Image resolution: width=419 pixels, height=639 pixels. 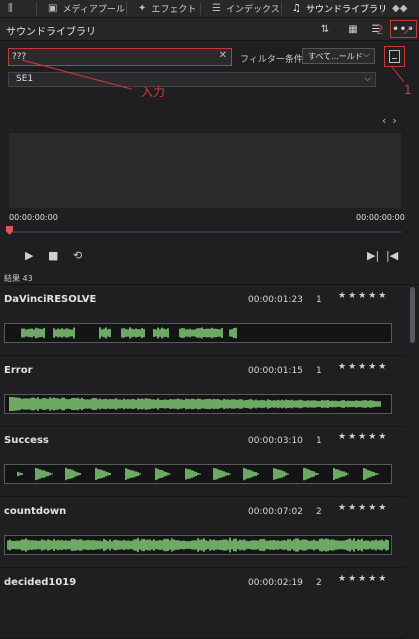 I want to click on play-button: ▶, so click(x=29, y=255).